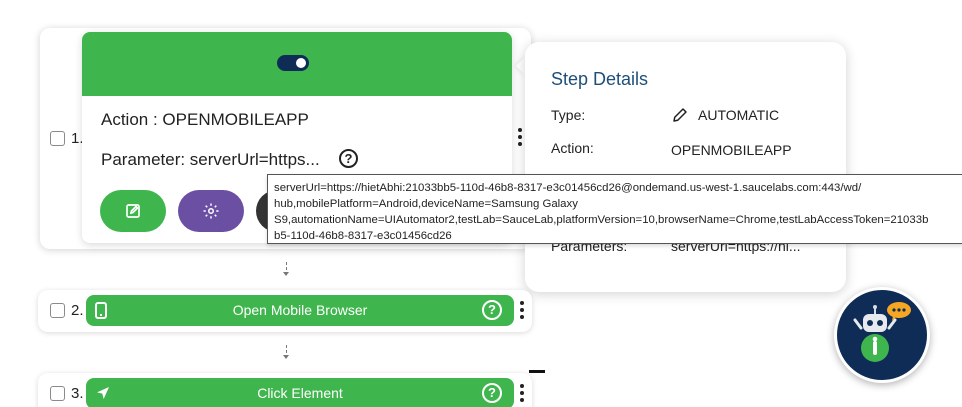 The image size is (962, 407). Describe the element at coordinates (77, 310) in the screenshot. I see `step-2-number: 2.` at that location.